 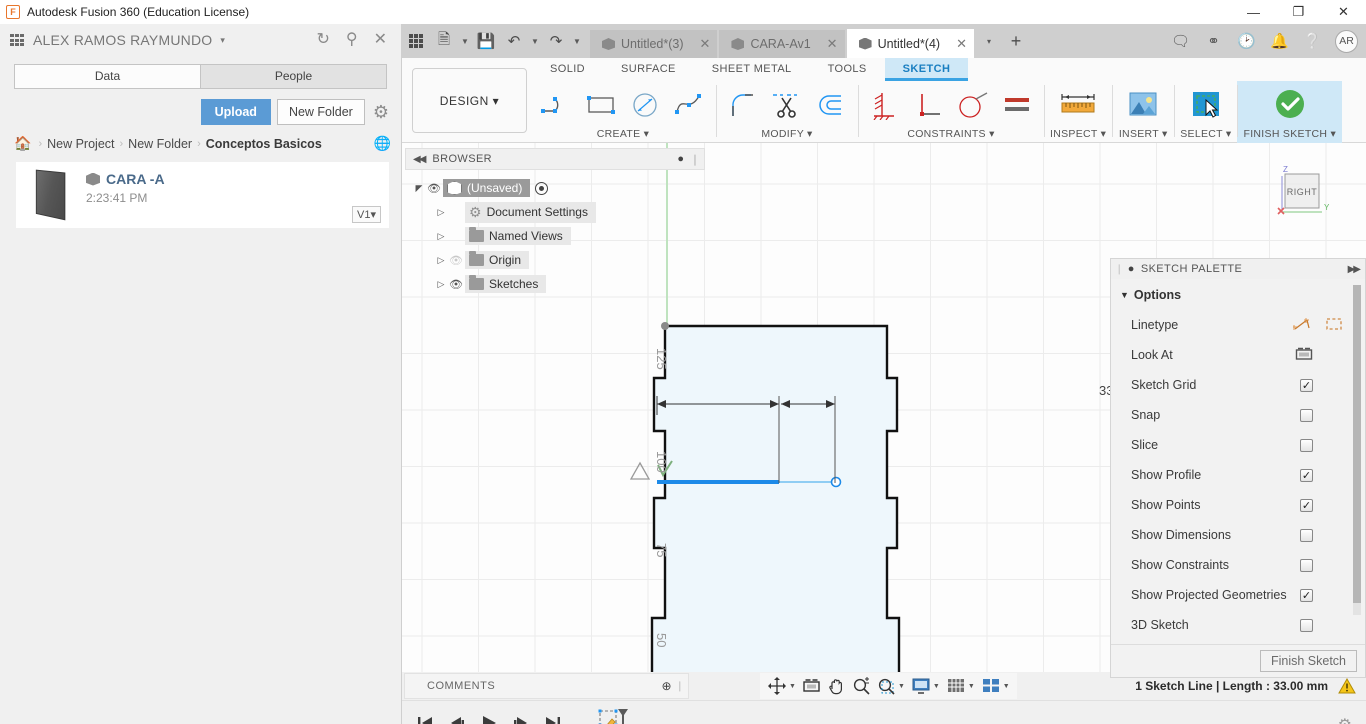 I want to click on tree-node-chip: Origin, so click(x=497, y=260).